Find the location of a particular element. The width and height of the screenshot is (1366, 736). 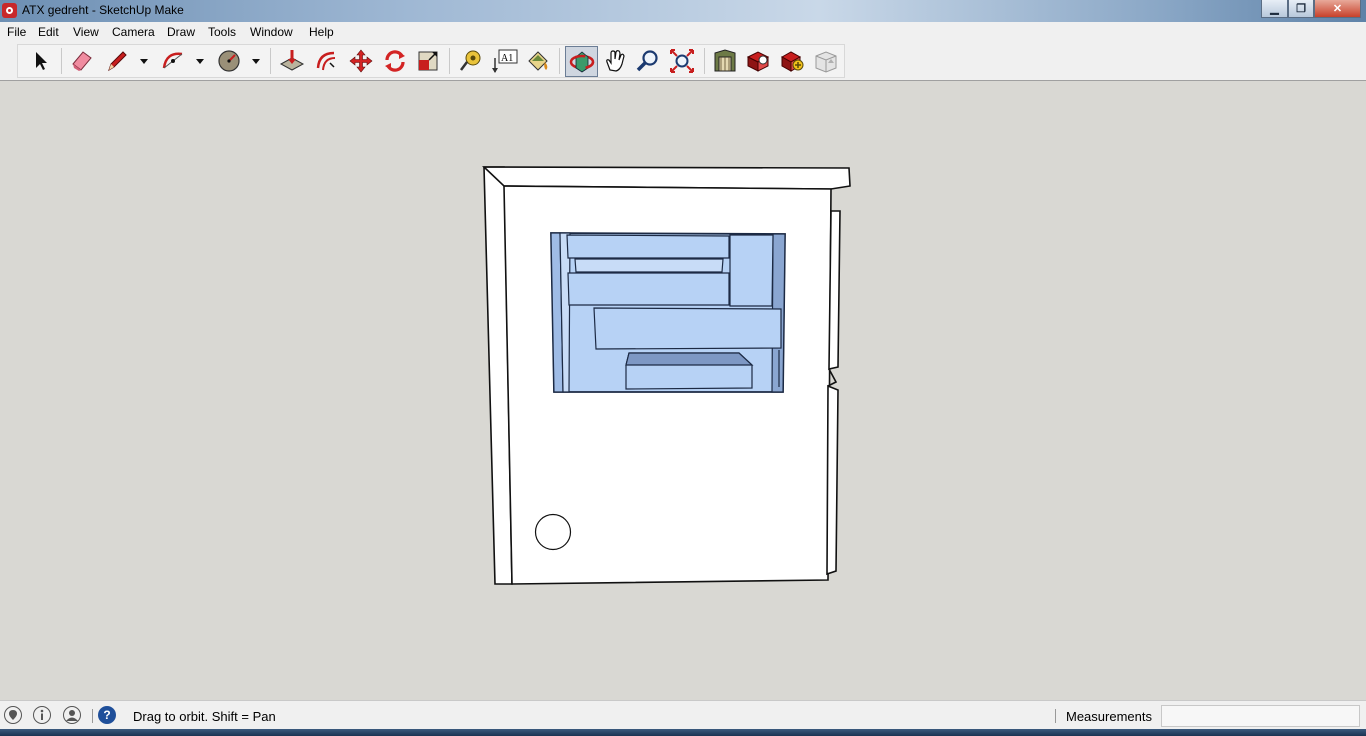

zoom-tool-button is located at coordinates (648, 61).